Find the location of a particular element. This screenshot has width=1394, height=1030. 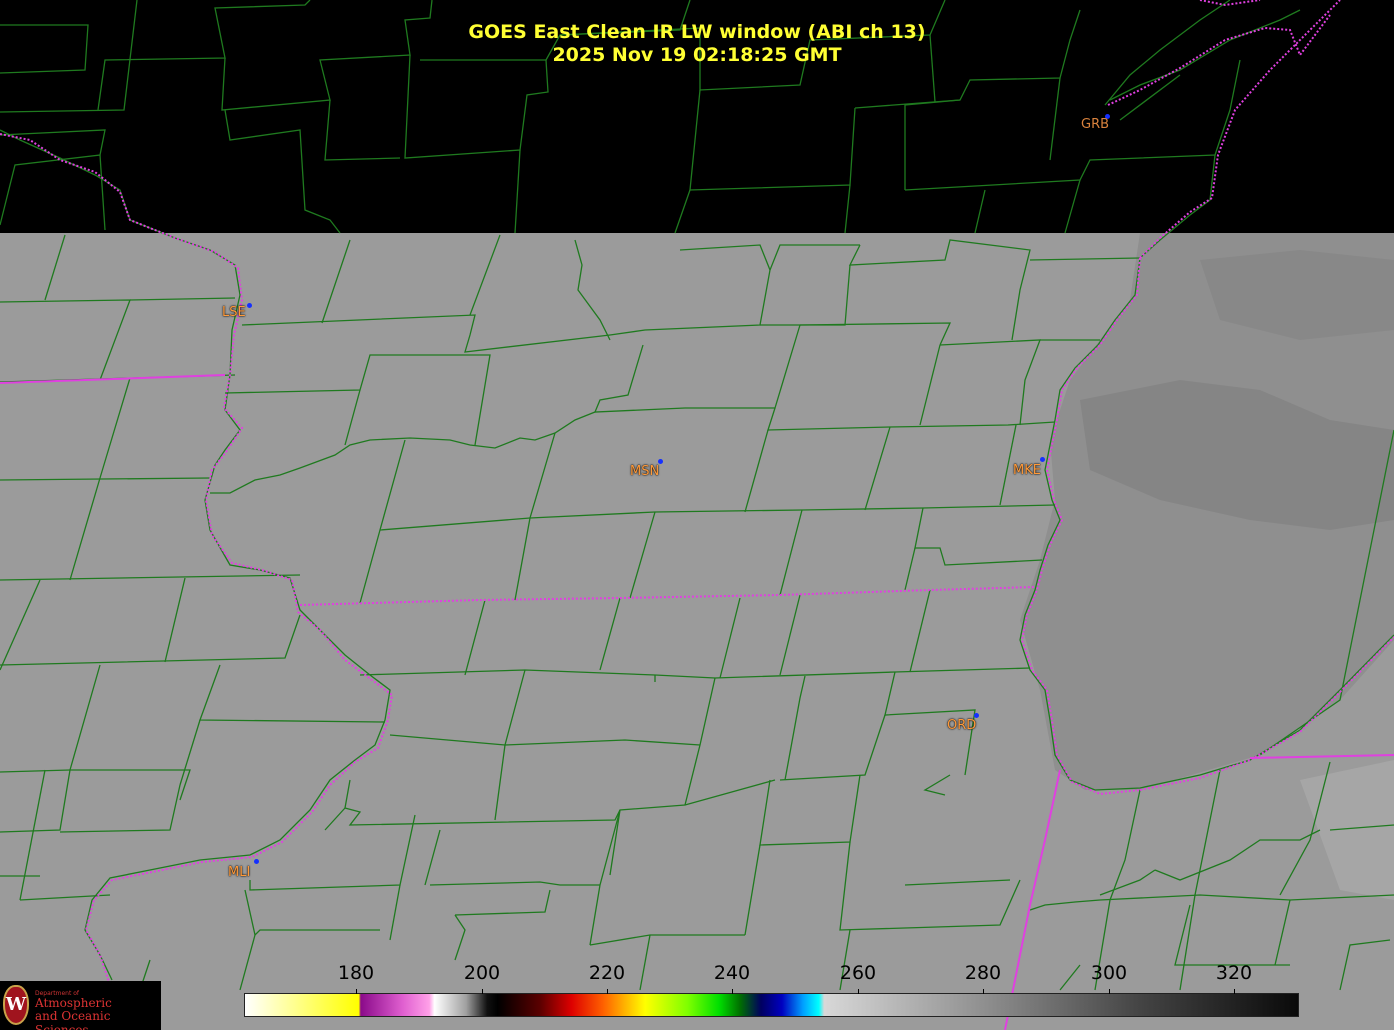

colorbar-tick-label: 280 is located at coordinates (983, 973).